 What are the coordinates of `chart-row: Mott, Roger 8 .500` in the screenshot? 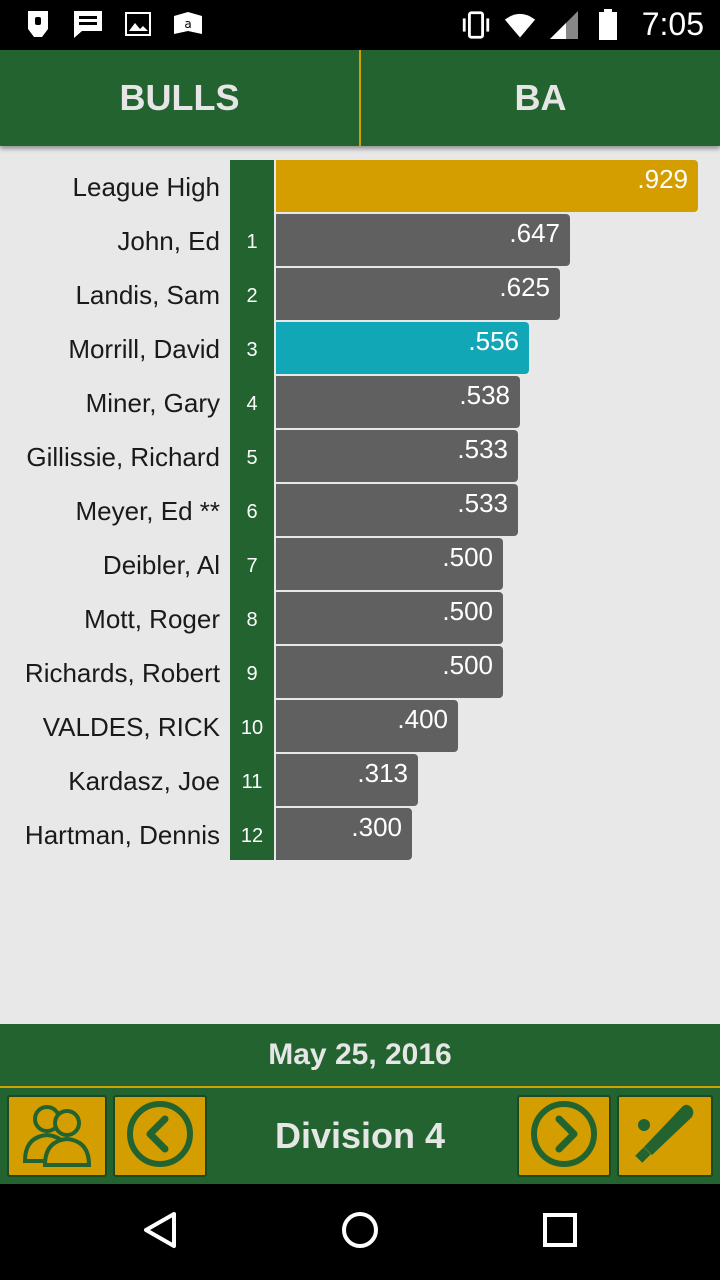 It's located at (360, 618).